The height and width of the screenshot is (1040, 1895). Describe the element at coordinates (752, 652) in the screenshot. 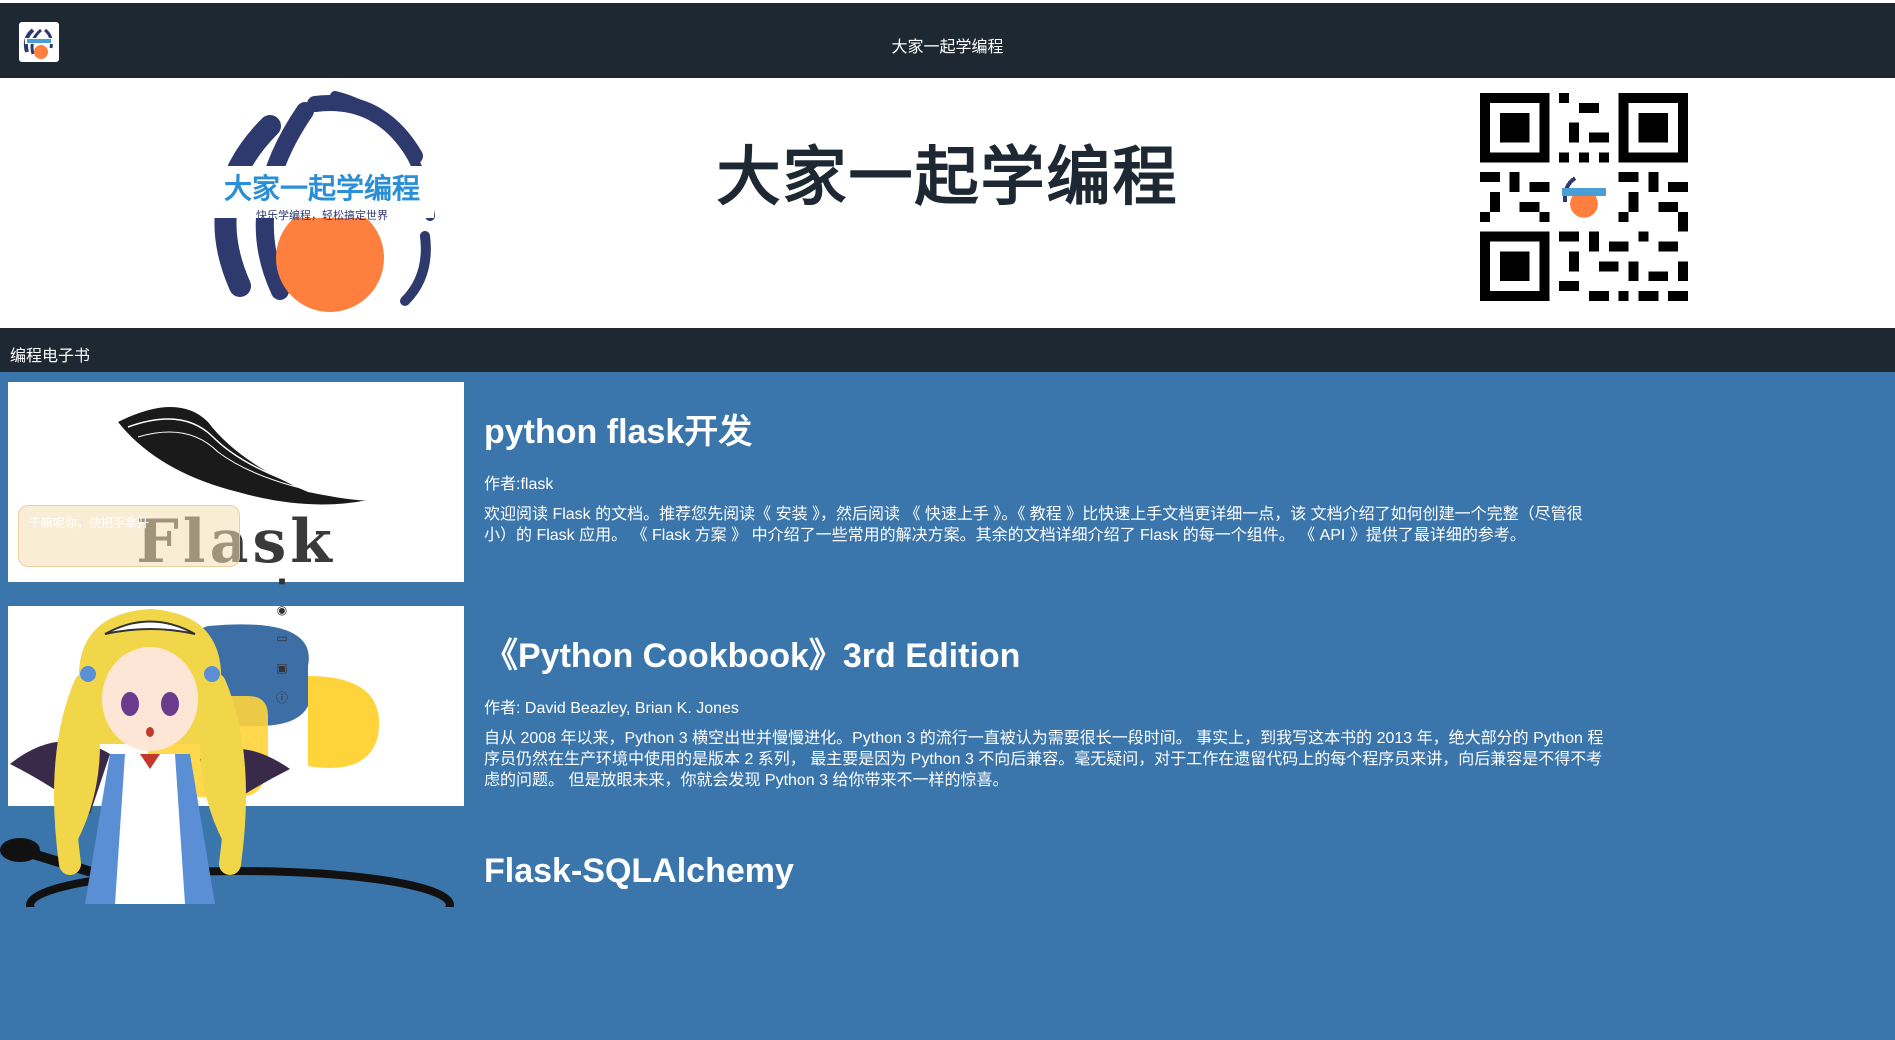

I see `book-title: 《Python Cookbook》3rd Edition` at that location.